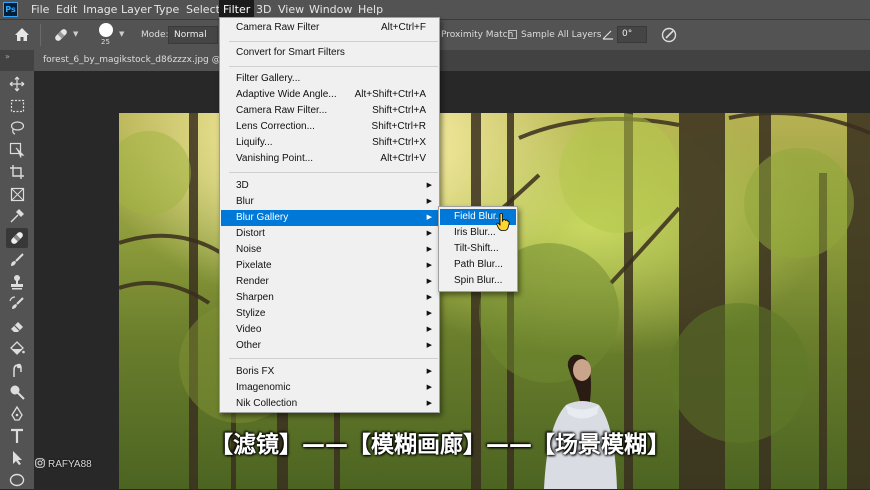 Image resolution: width=870 pixels, height=490 pixels. I want to click on menu-item-convert-smart-filters: Convert for Smart Filters, so click(329, 53).